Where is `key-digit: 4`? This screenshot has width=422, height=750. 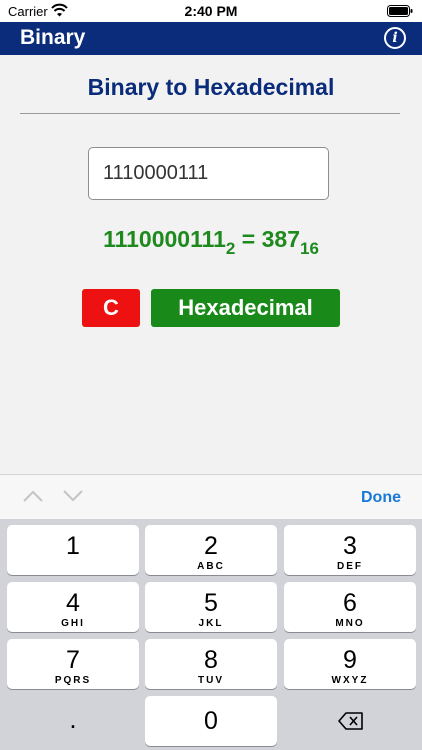
key-digit: 4 is located at coordinates (73, 603).